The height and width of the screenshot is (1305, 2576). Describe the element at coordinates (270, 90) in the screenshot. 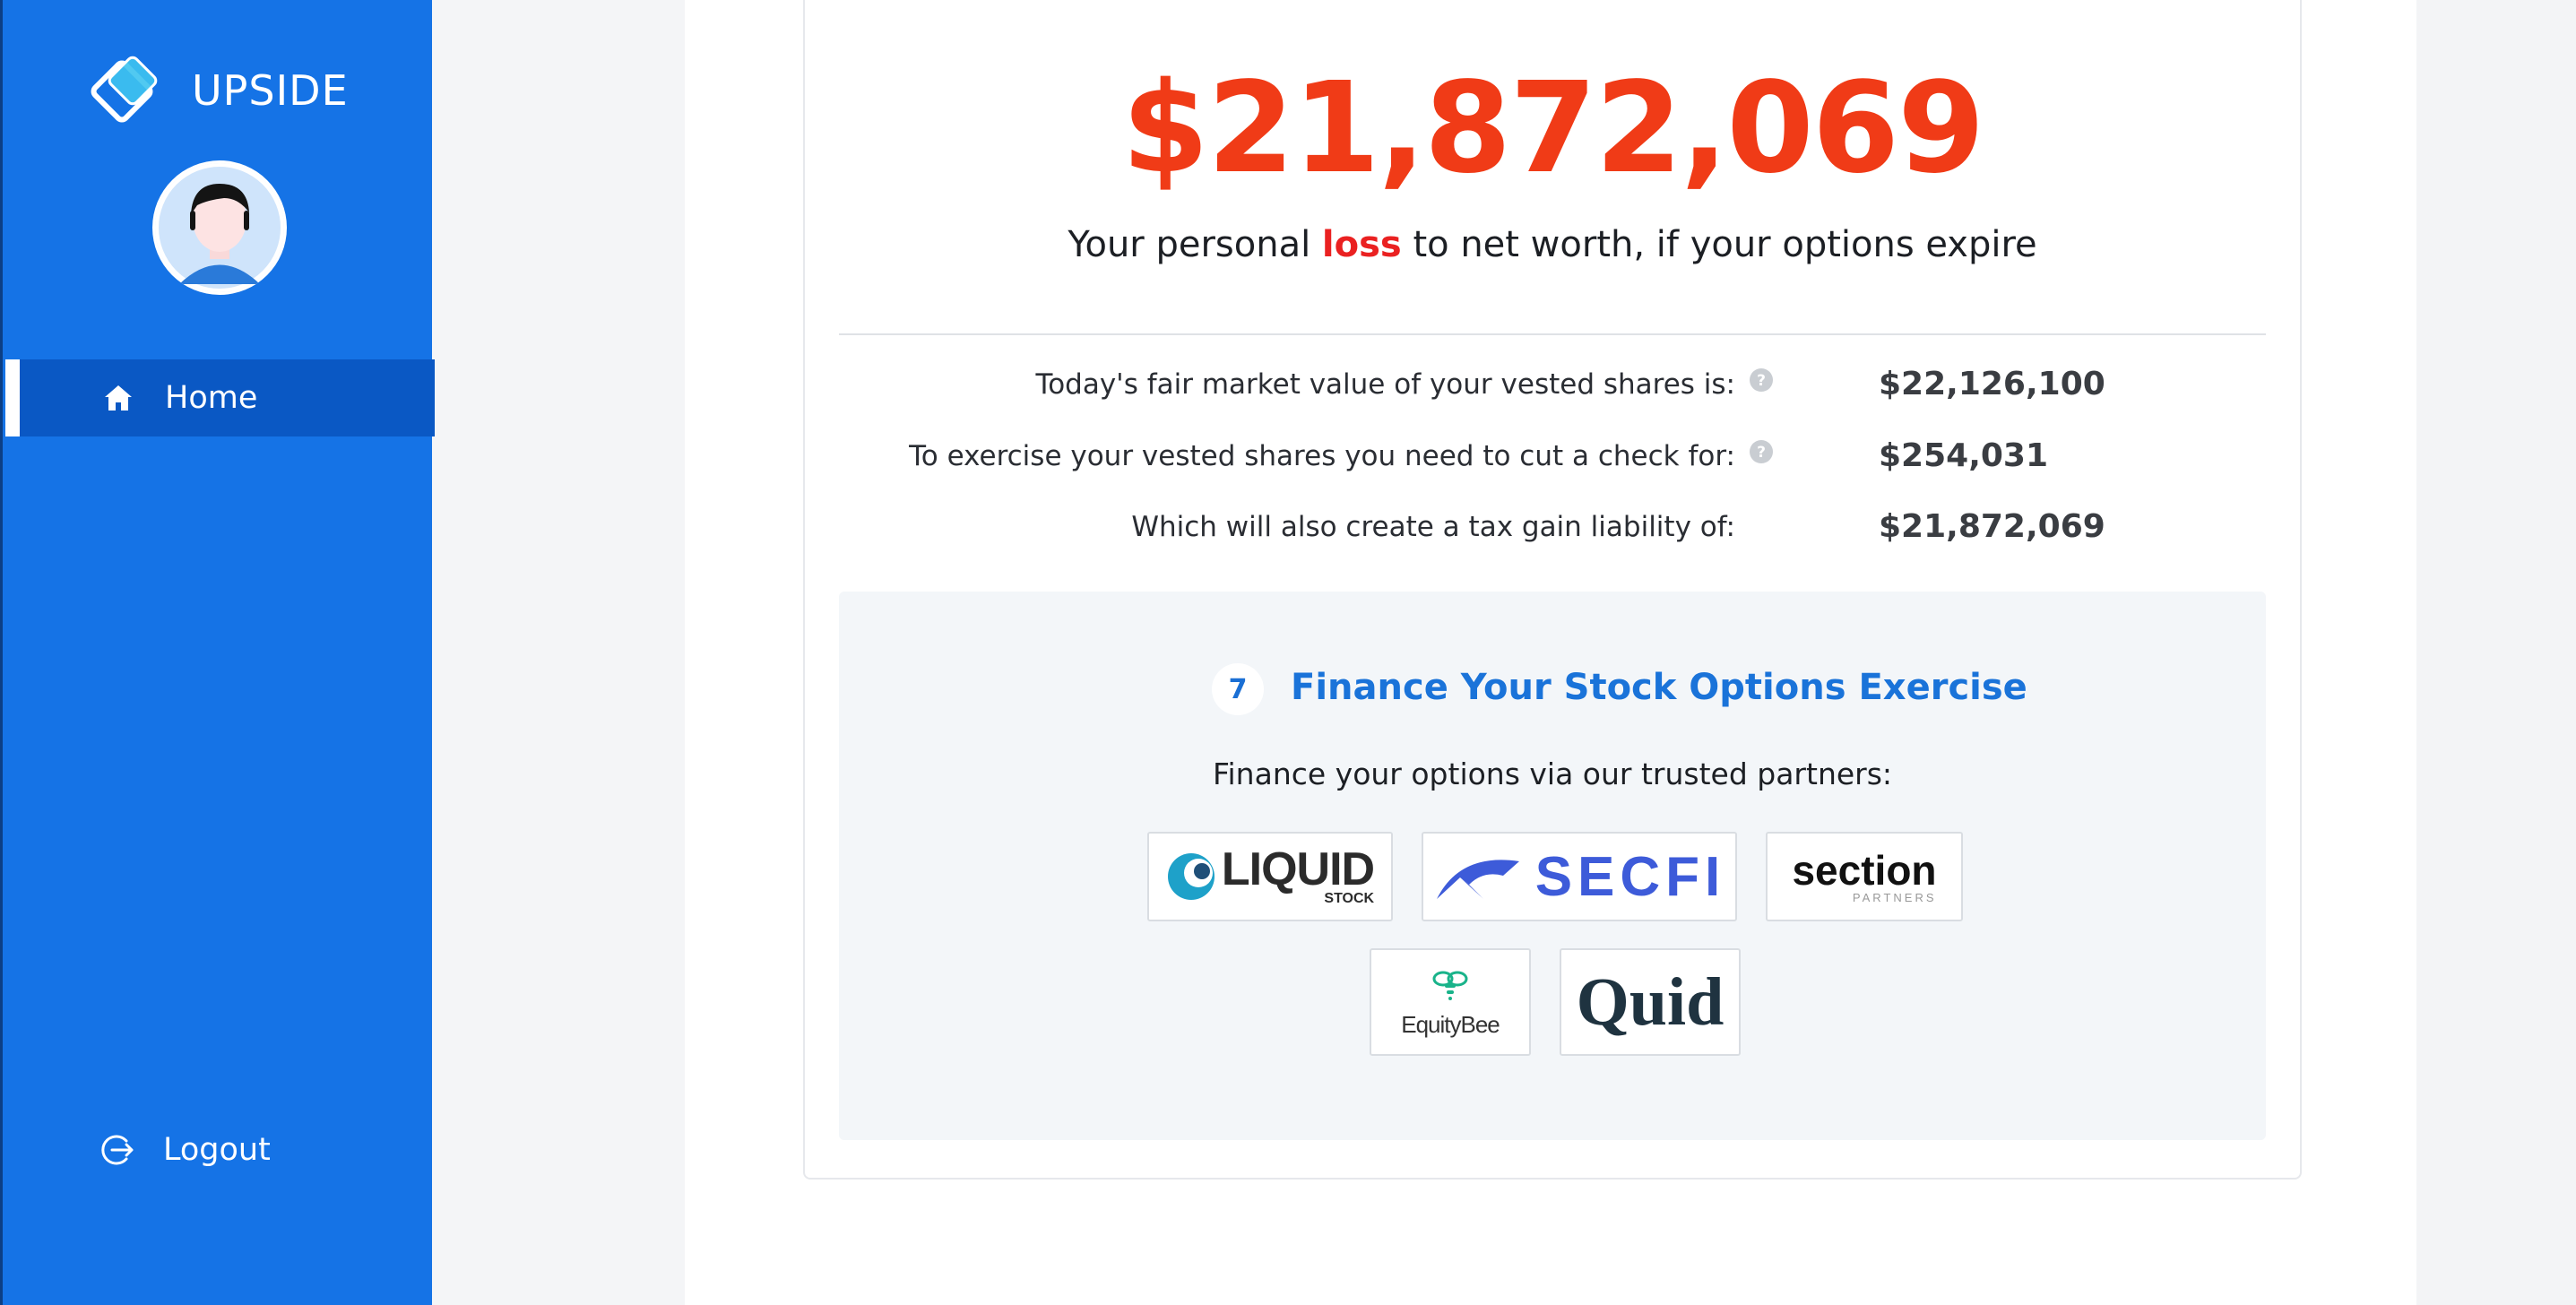

I see `brand-name: UPSIDE` at that location.